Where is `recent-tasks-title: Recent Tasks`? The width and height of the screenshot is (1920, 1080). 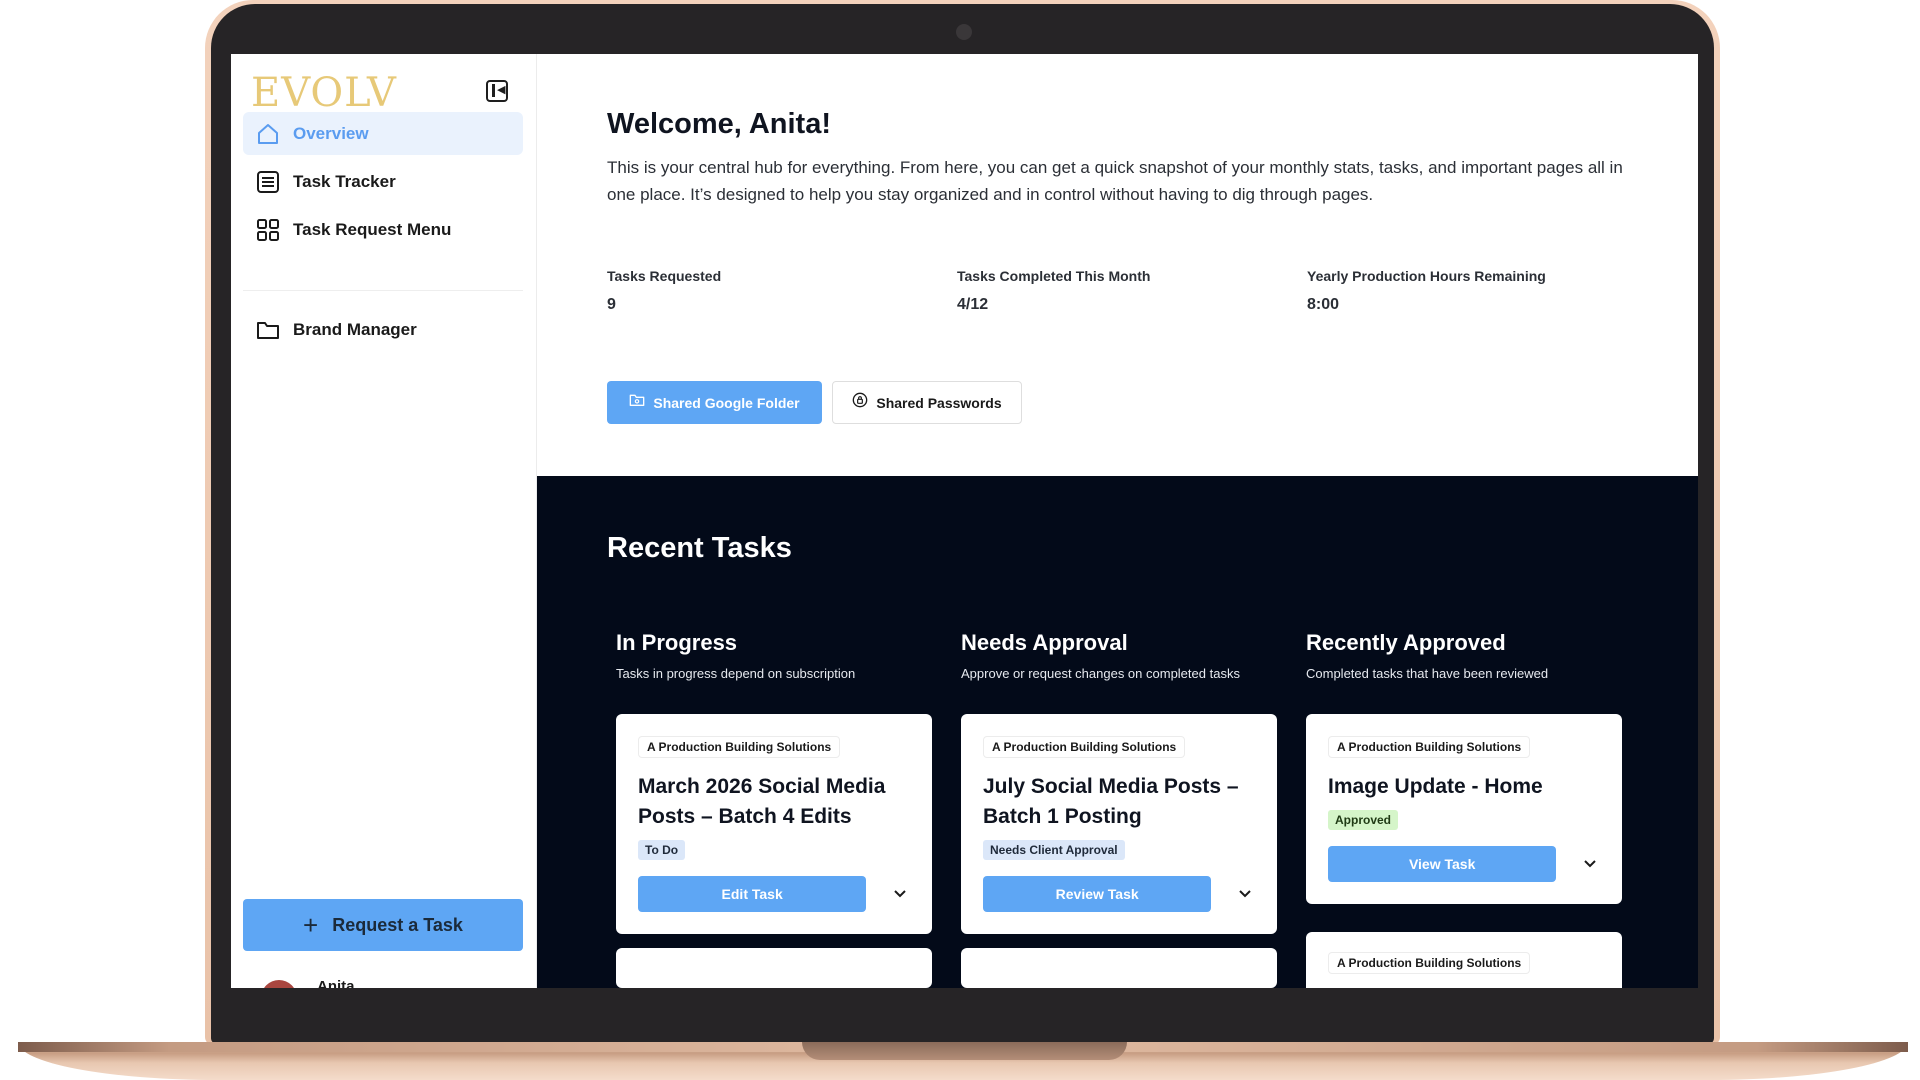 recent-tasks-title: Recent Tasks is located at coordinates (699, 548).